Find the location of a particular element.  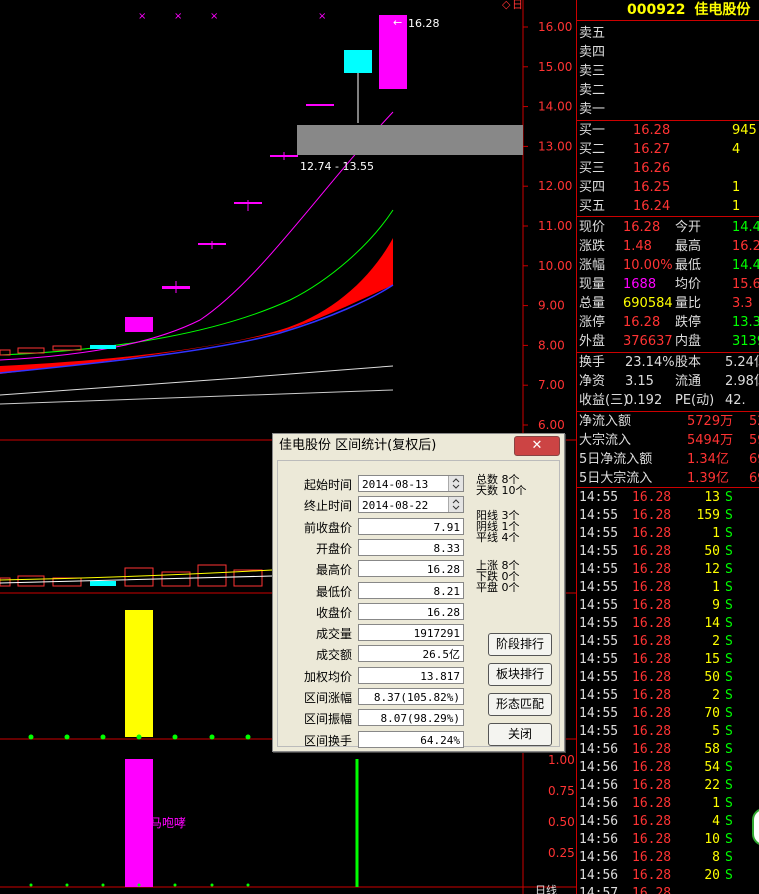

top-markers: × × × × is located at coordinates (232, 16).